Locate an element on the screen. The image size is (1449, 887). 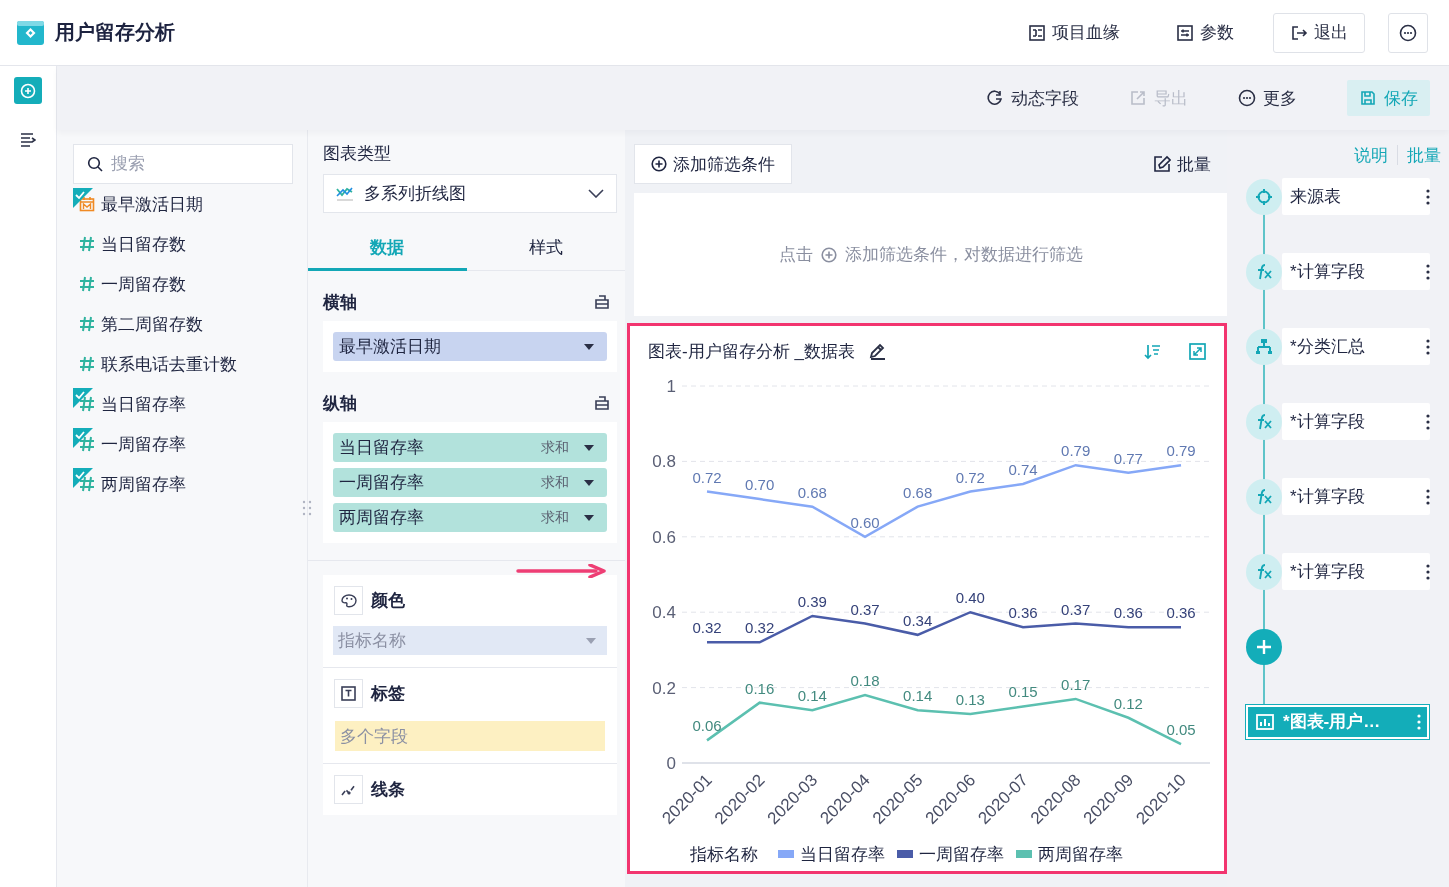
y-tick-label: 1 is located at coordinates (671, 386).